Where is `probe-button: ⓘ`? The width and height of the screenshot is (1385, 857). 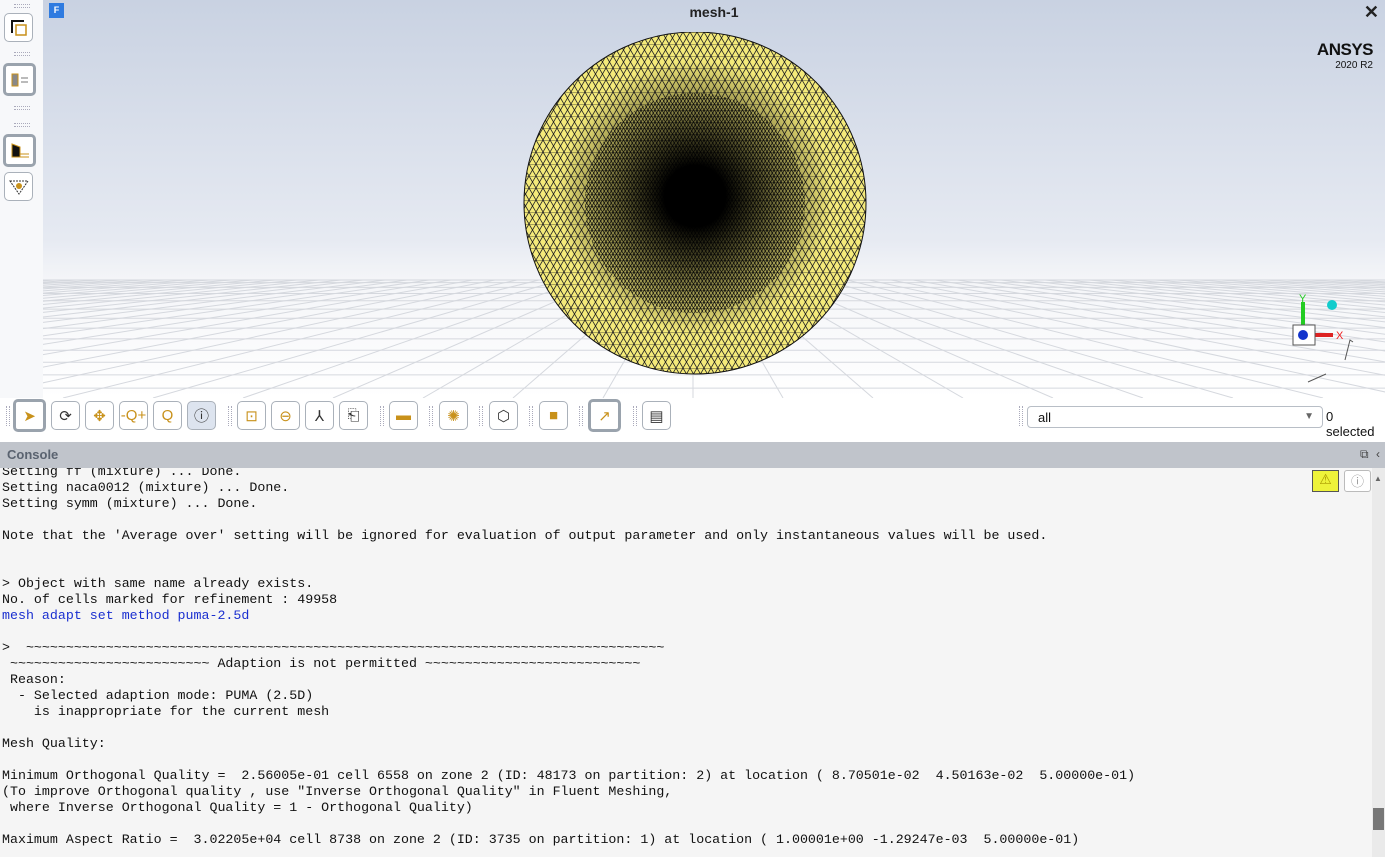 probe-button: ⓘ is located at coordinates (201, 415).